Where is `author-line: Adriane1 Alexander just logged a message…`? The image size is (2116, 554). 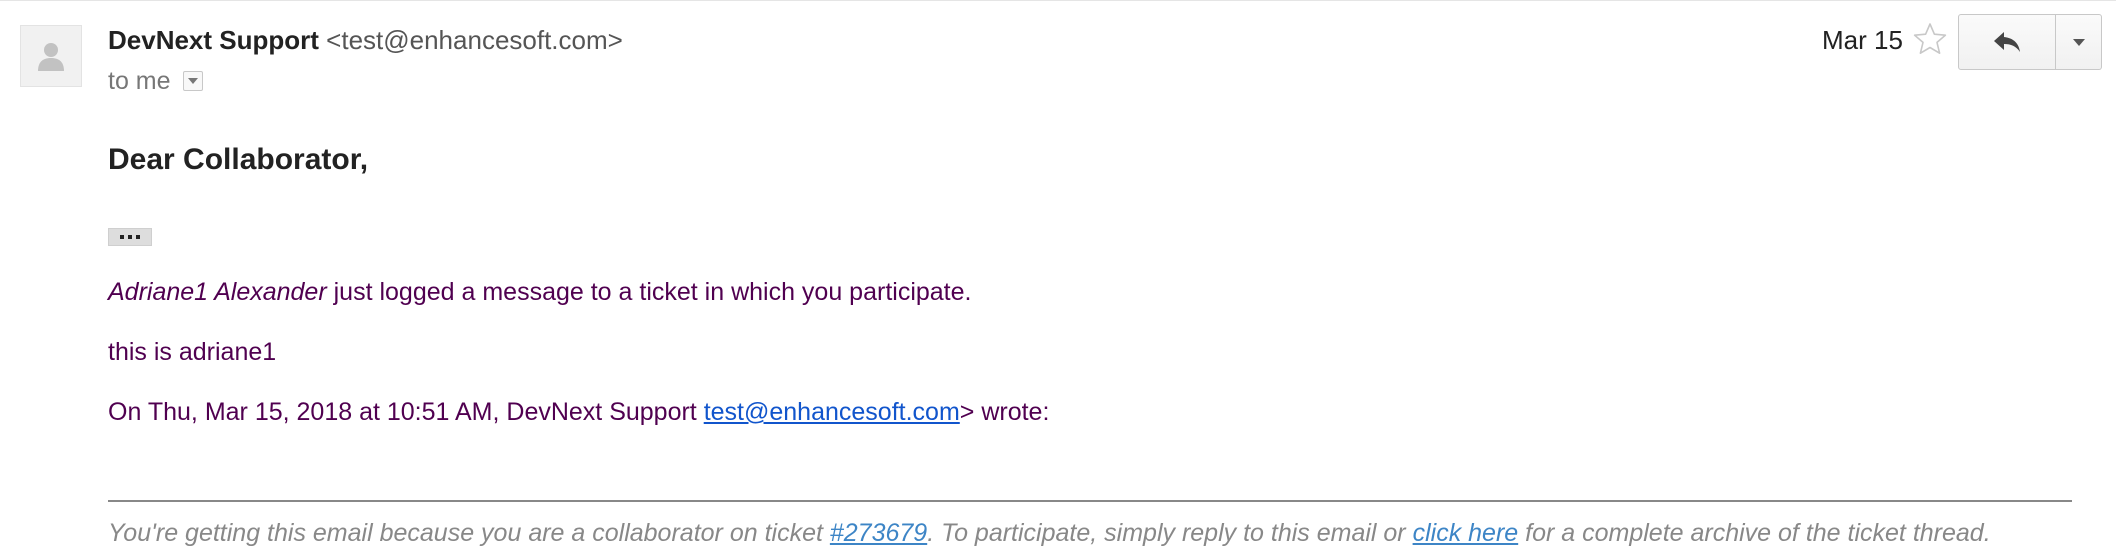
author-line: Adriane1 Alexander just logged a message… is located at coordinates (539, 292).